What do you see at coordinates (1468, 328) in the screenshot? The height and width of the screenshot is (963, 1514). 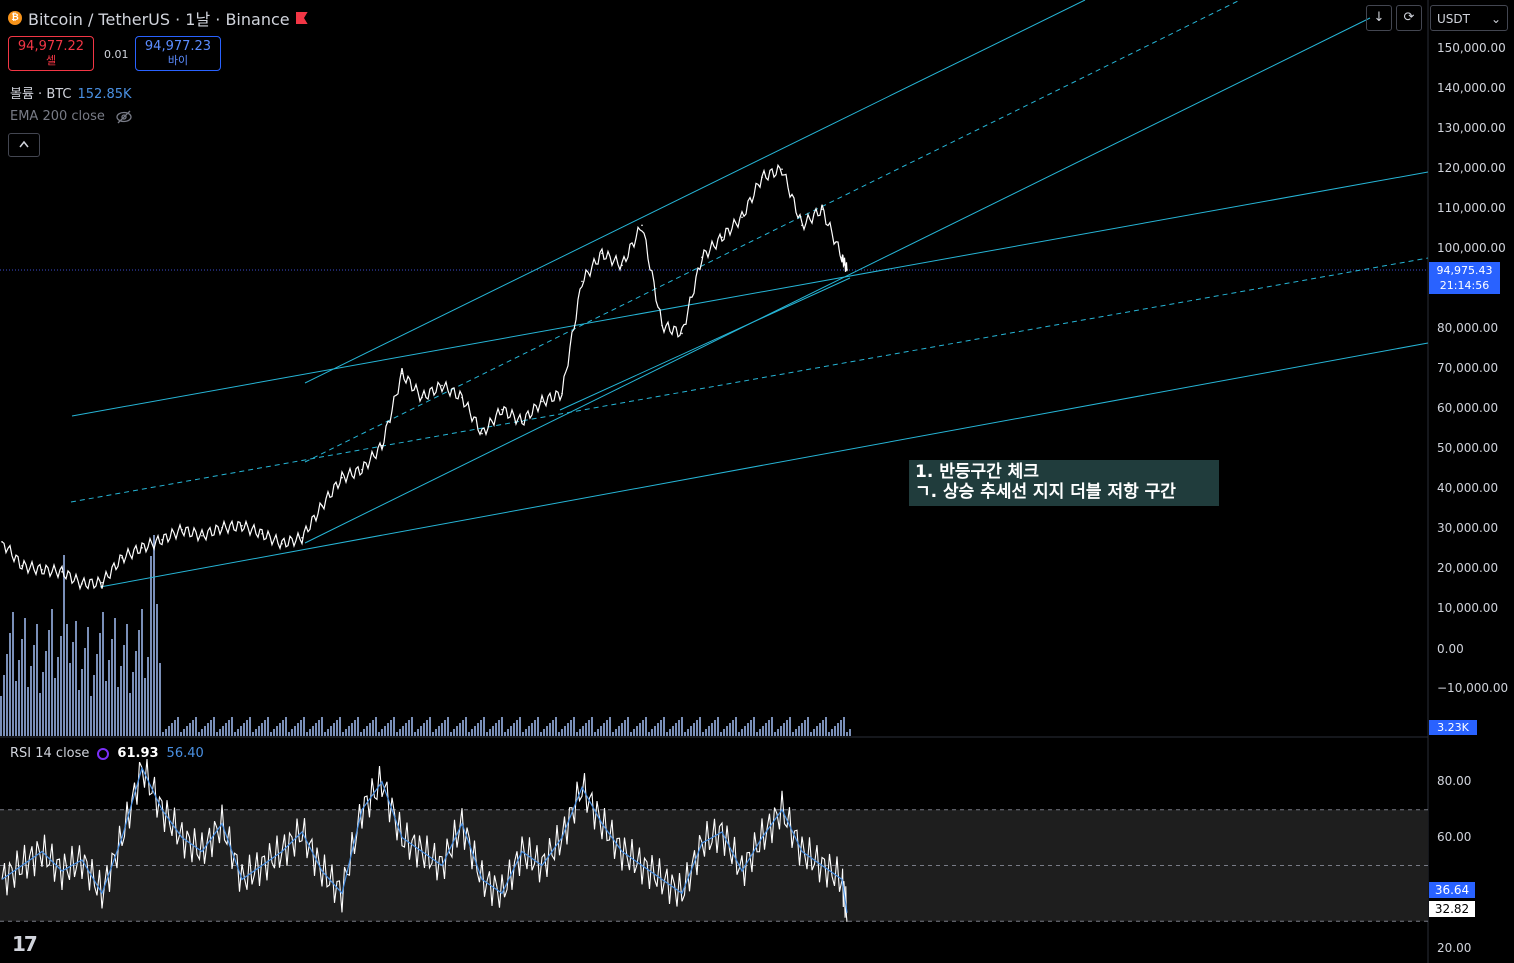 I see `price-tick-label: 80,000.00` at bounding box center [1468, 328].